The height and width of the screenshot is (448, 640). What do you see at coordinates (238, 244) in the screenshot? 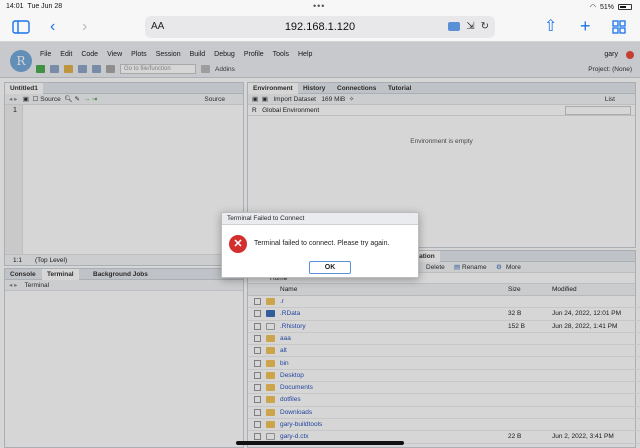
I see `error-icon: ✕` at bounding box center [238, 244].